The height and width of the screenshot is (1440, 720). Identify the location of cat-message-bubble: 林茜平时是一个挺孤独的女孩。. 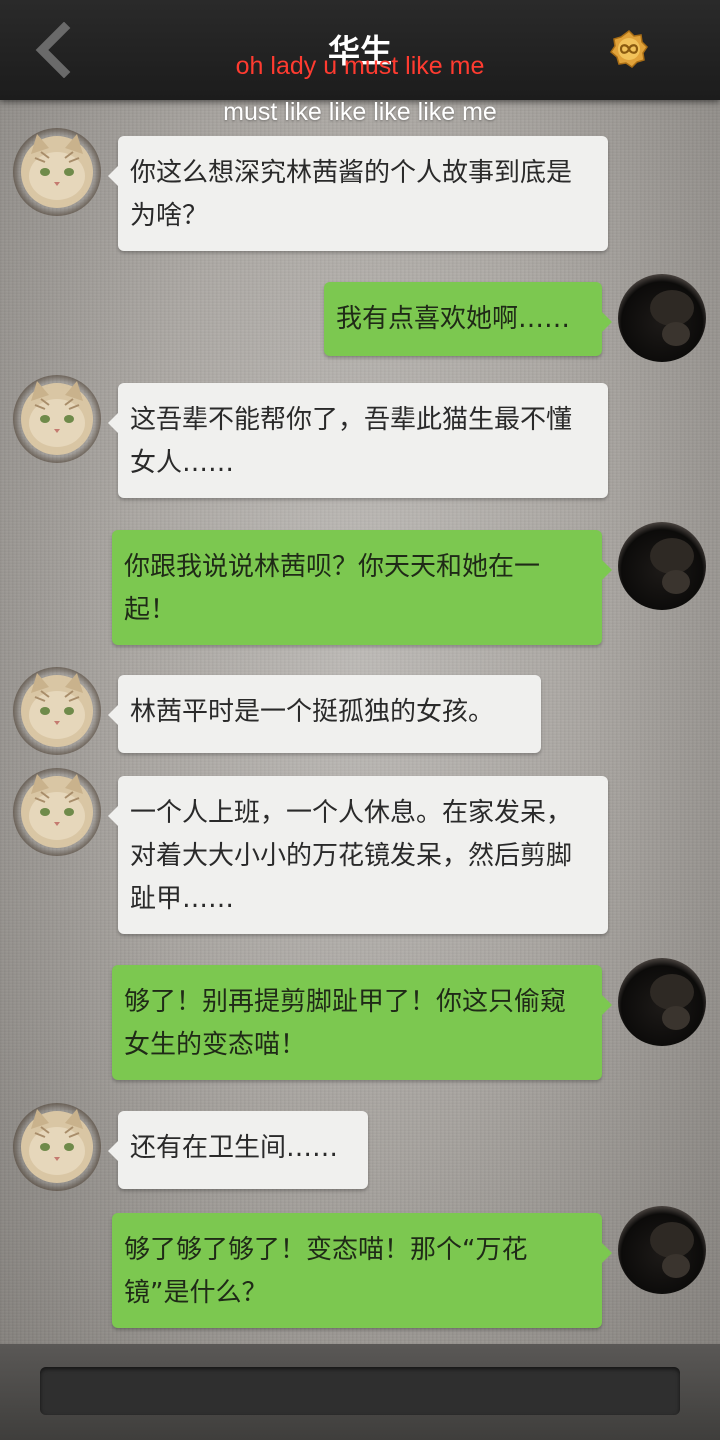
(324, 714).